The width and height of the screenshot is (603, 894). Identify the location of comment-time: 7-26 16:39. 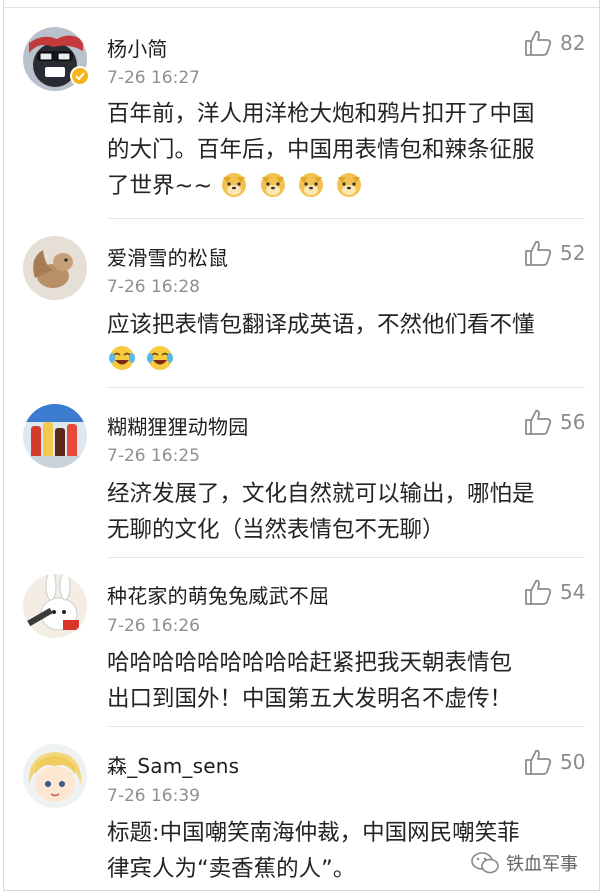
(153, 796).